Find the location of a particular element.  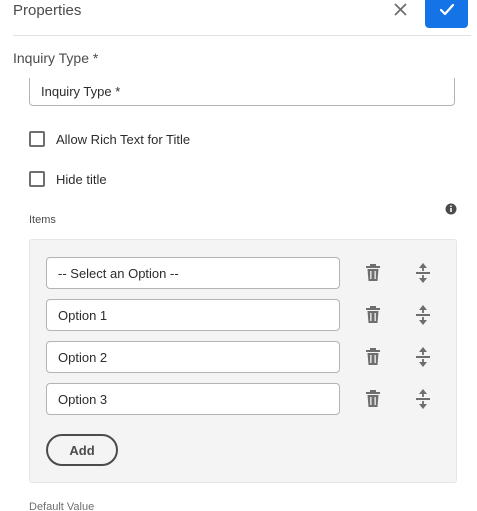

dialog-title: Properties is located at coordinates (47, 10).